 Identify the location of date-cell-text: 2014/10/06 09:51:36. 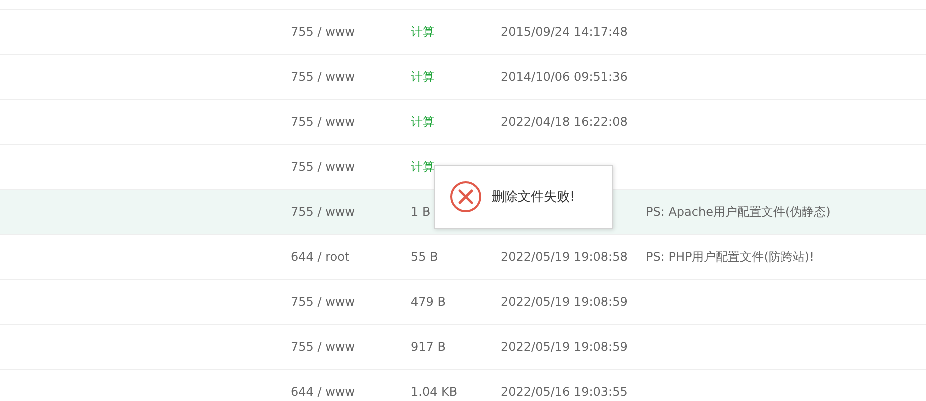
(565, 77).